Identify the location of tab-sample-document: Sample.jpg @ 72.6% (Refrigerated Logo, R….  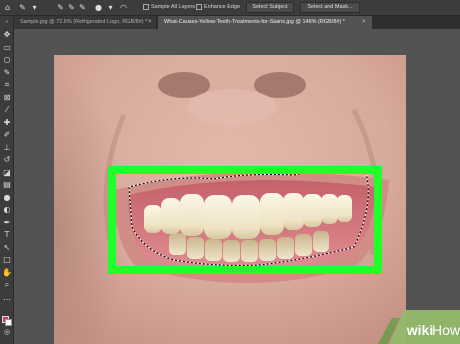
(85, 22).